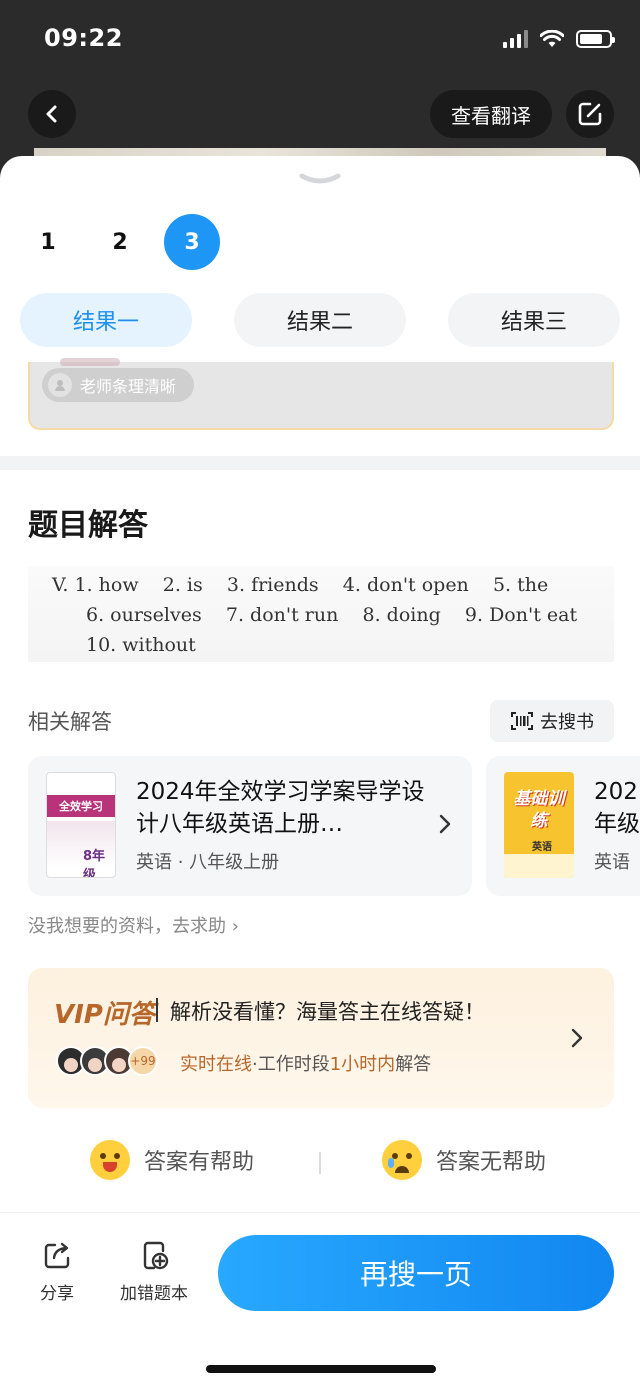  Describe the element at coordinates (413, 1064) in the screenshot. I see `vip-status-suffix: 解答` at that location.